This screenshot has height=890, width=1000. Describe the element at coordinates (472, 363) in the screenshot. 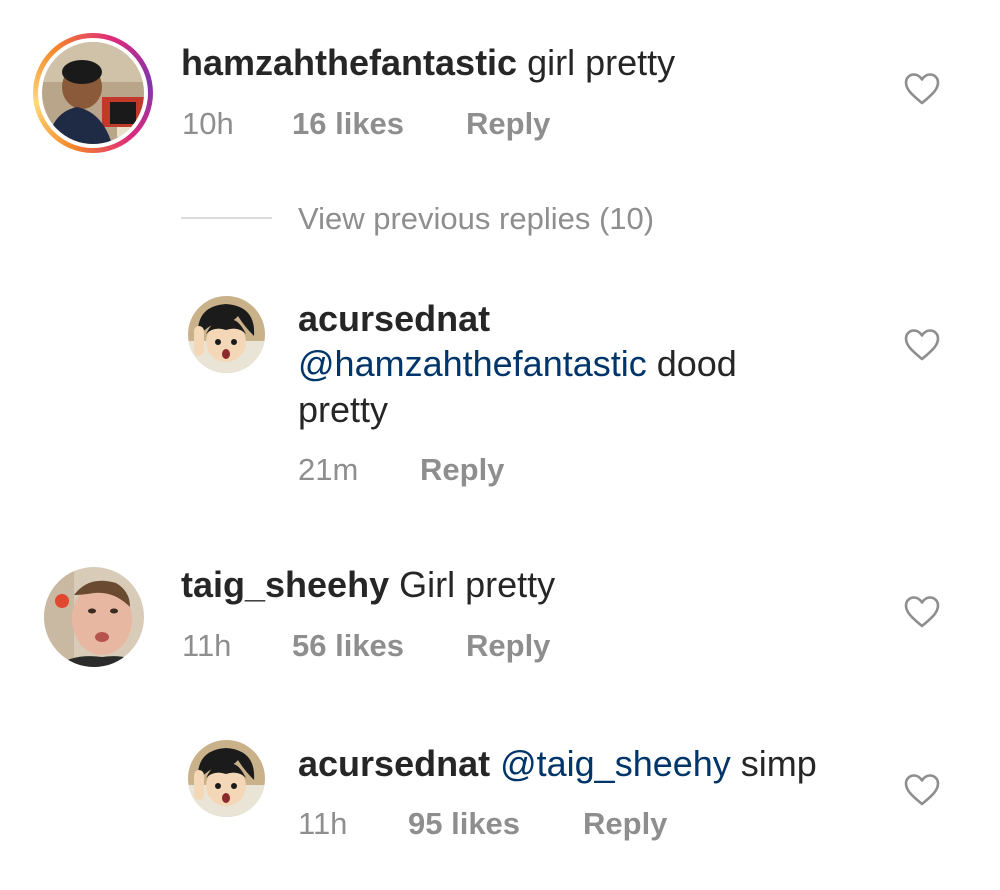

I see `mention-link: @hamzahthefantastic` at that location.